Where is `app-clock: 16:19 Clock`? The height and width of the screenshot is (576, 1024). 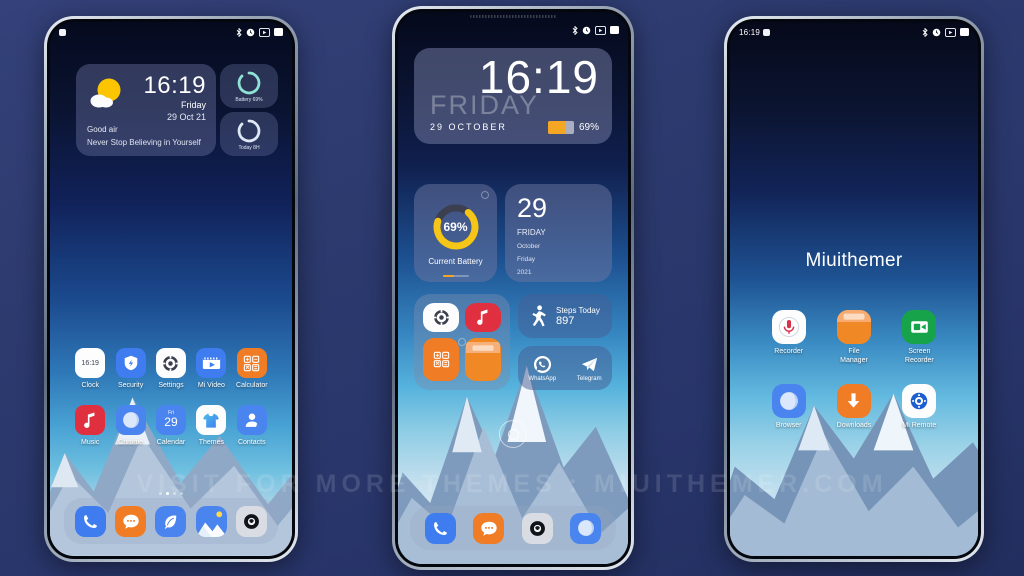 app-clock: 16:19 Clock is located at coordinates (90, 368).